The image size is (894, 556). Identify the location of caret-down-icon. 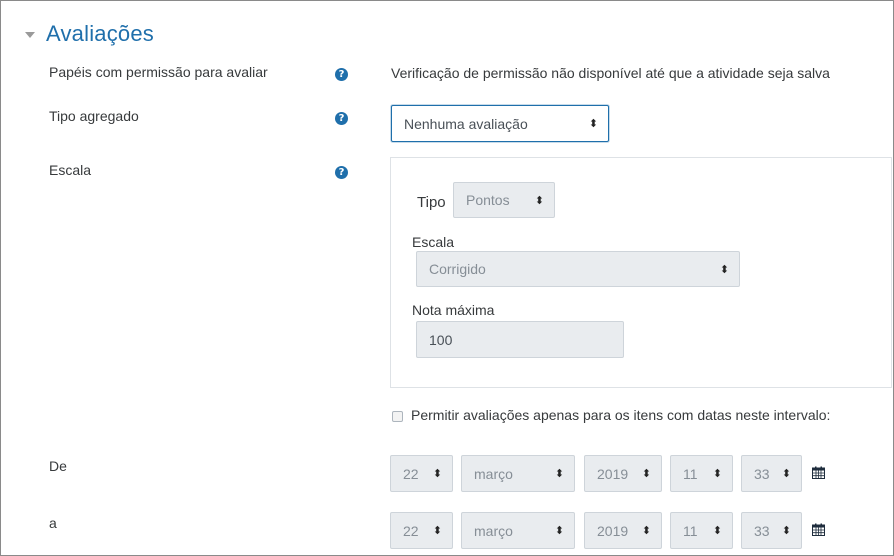
(30, 35).